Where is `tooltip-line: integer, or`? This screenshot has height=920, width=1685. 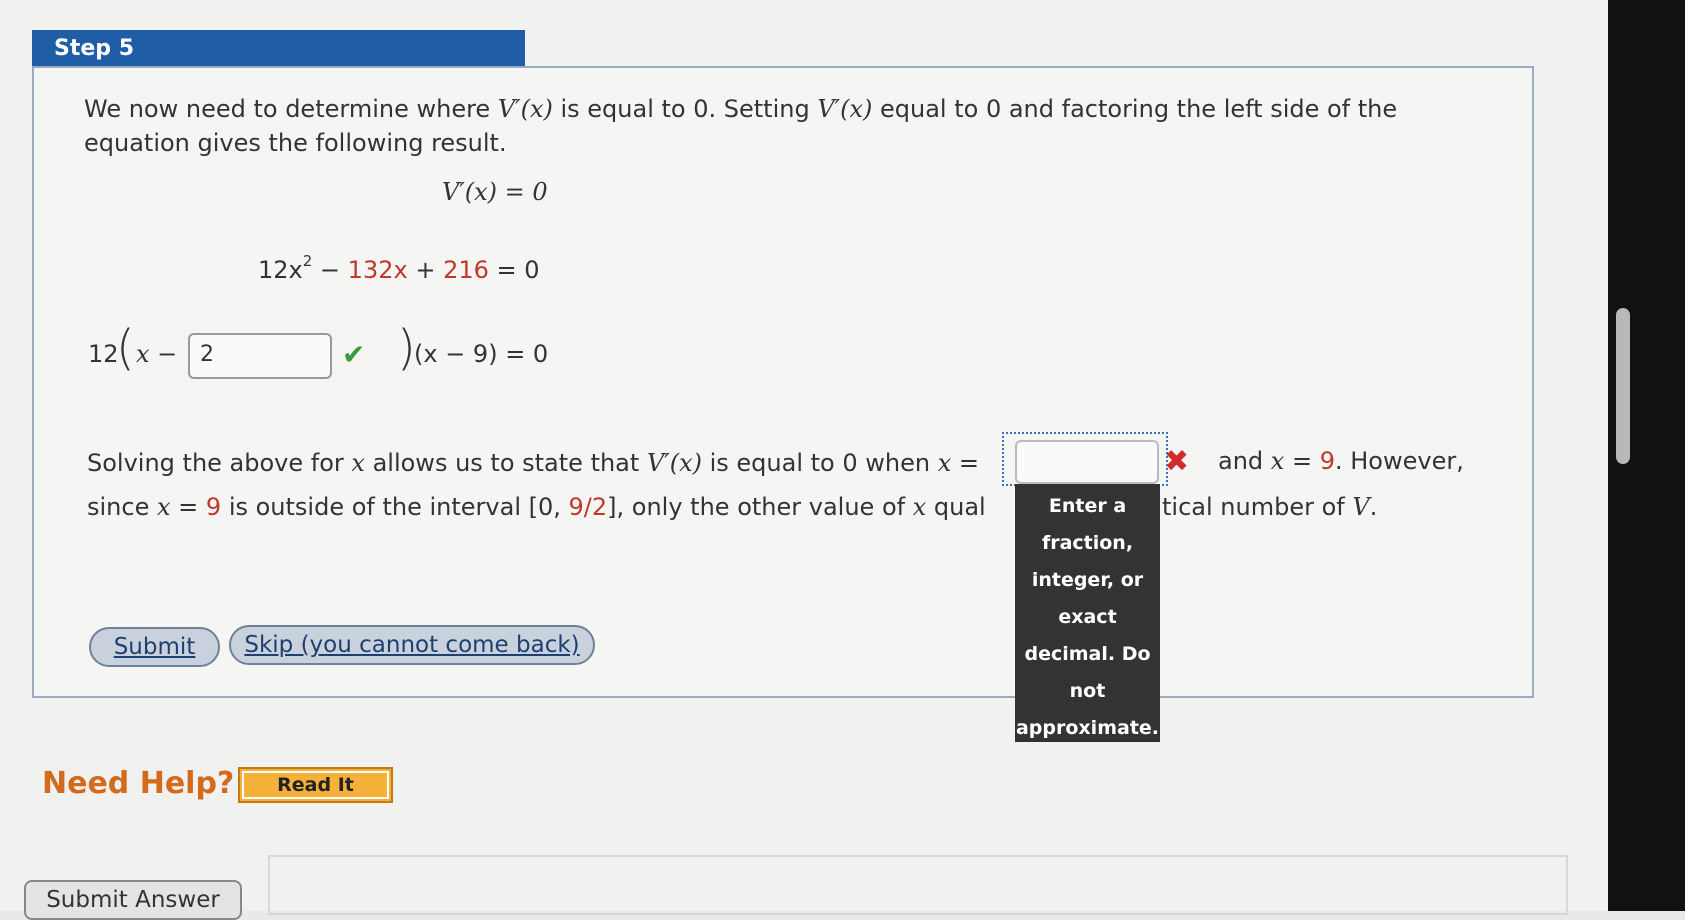 tooltip-line: integer, or is located at coordinates (1087, 580).